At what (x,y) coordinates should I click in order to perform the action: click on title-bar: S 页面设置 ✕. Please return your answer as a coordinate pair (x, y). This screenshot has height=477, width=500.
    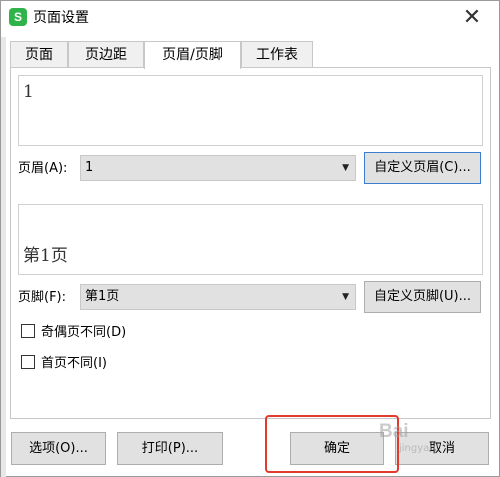
    Looking at the image, I should click on (250, 18).